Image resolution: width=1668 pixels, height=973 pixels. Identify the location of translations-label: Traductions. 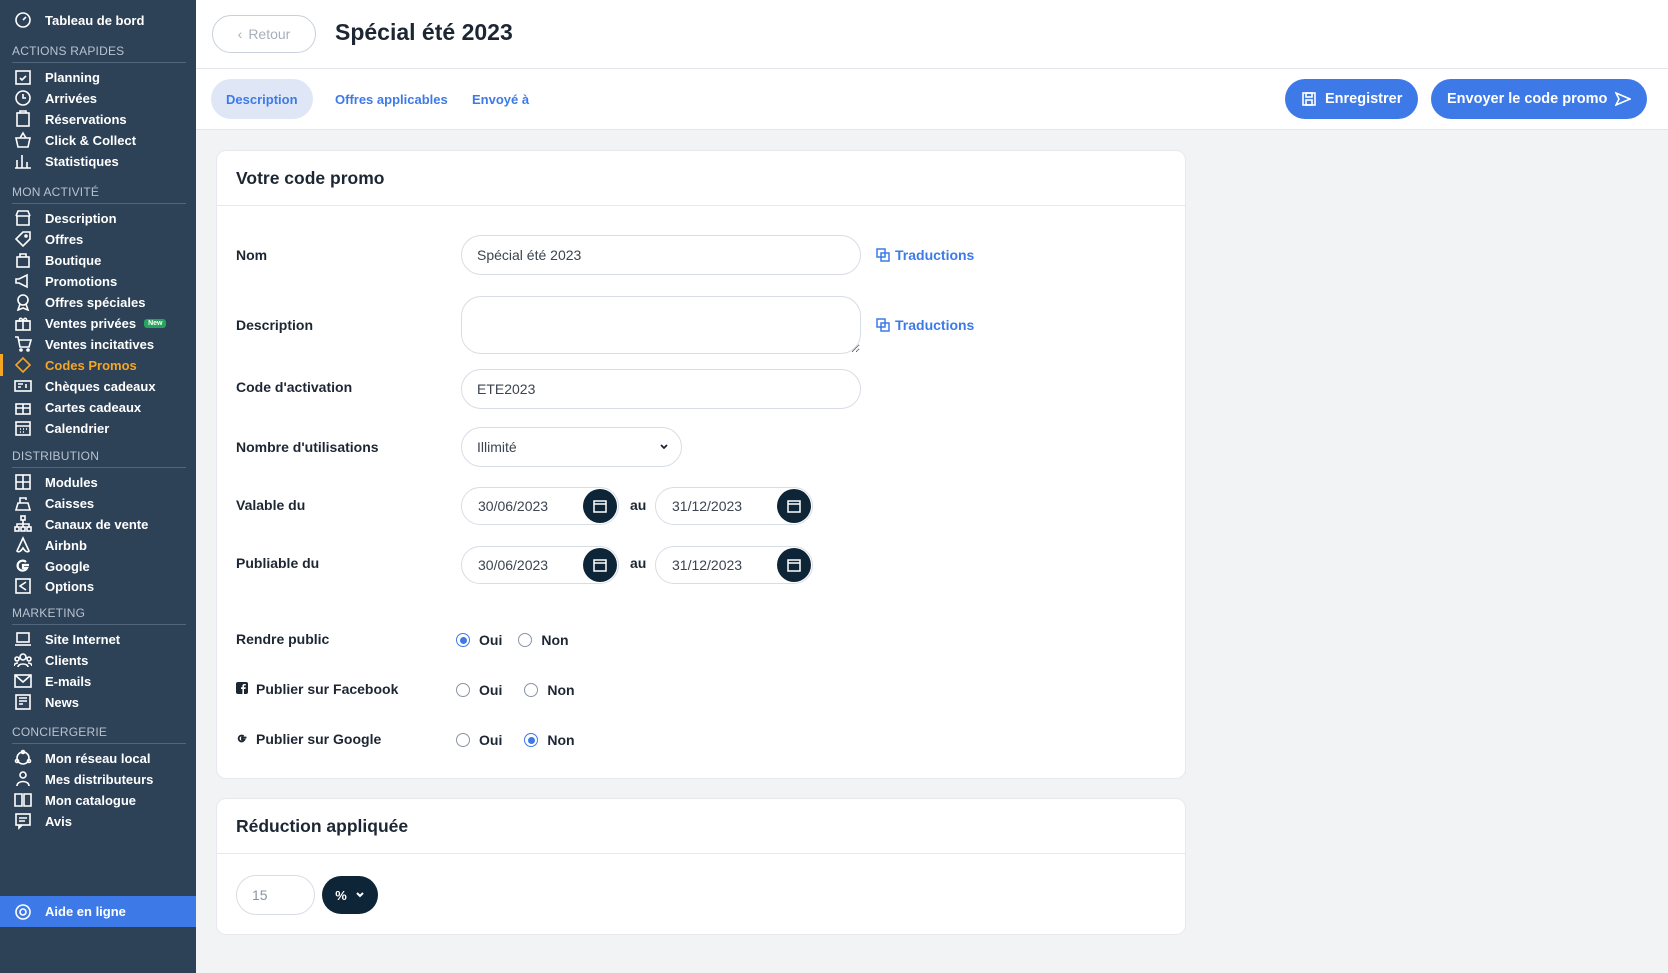
(935, 325).